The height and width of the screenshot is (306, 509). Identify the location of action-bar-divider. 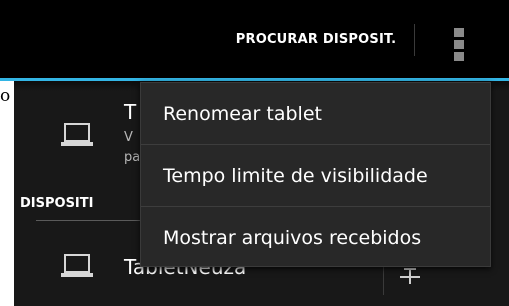
(414, 40).